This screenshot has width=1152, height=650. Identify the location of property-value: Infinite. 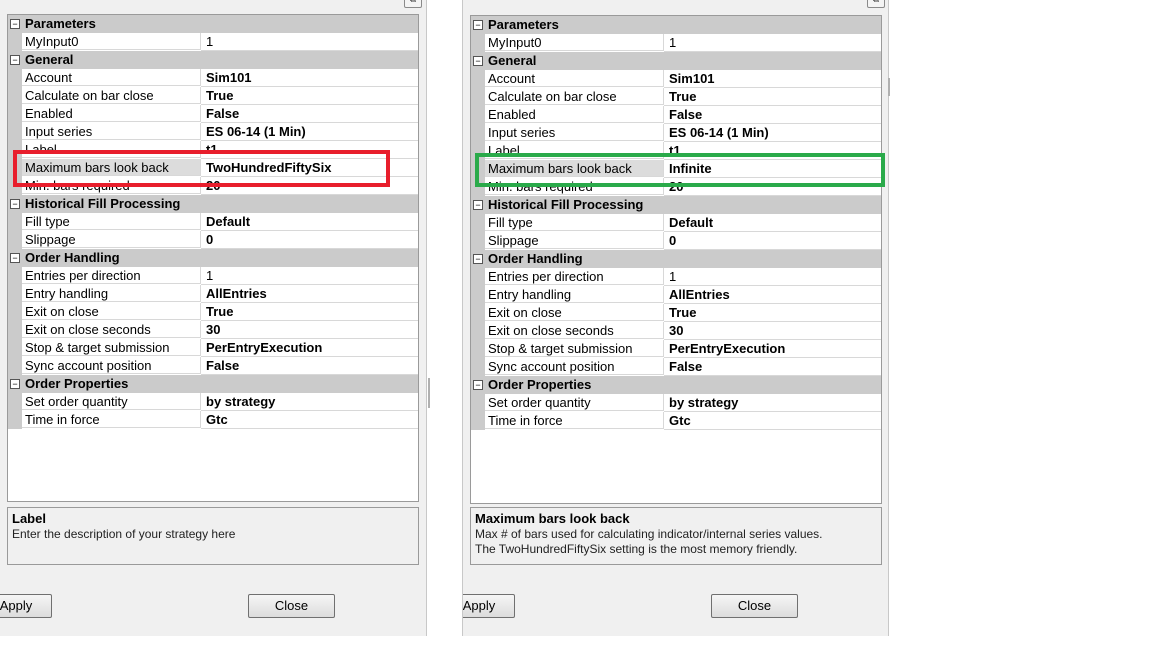
(772, 169).